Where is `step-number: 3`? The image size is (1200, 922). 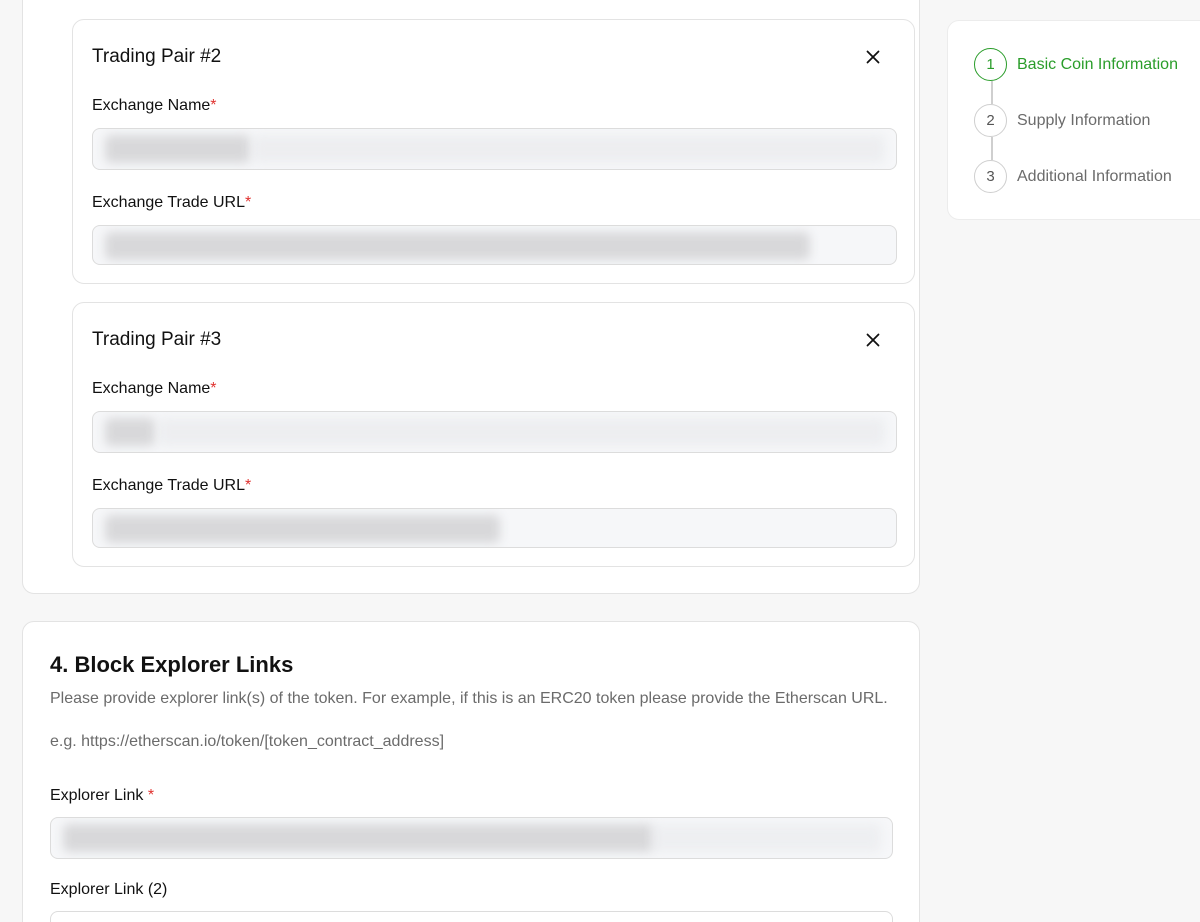
step-number: 3 is located at coordinates (990, 176).